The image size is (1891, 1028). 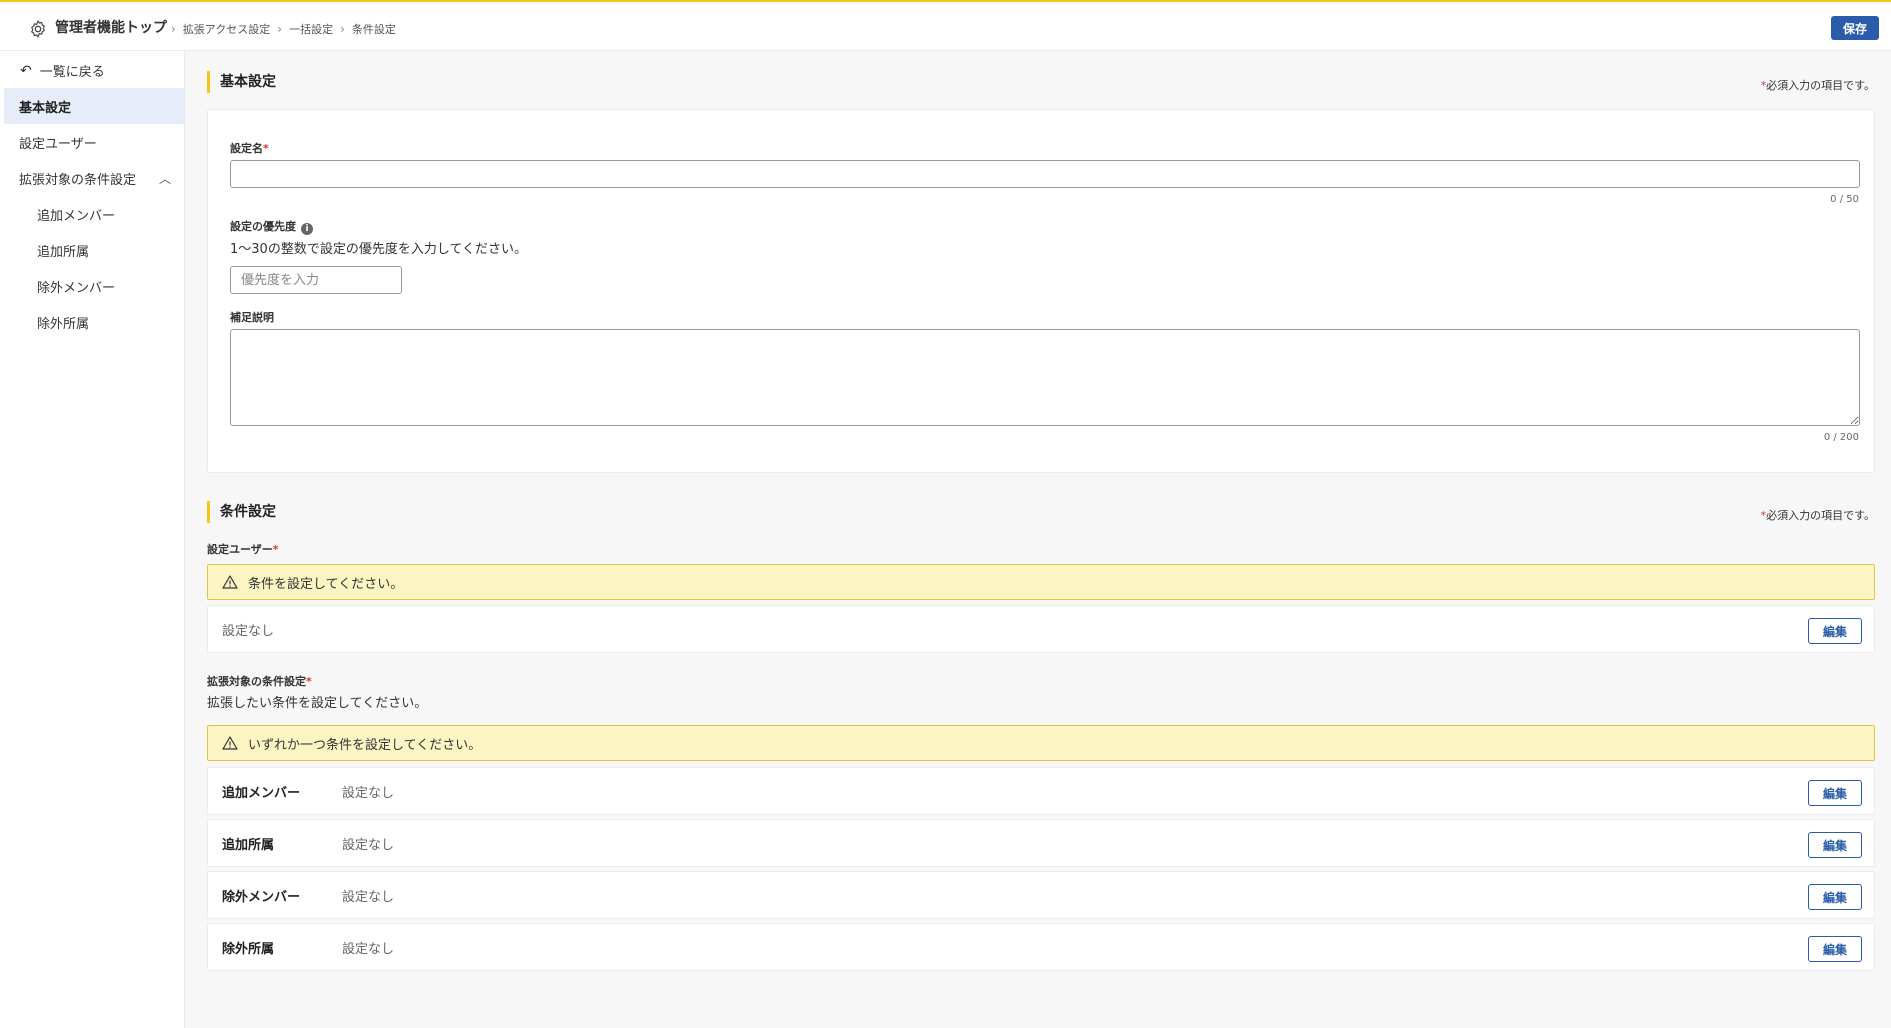 What do you see at coordinates (1041, 791) in the screenshot?
I see `condition-row-add-member: 追加メンバー 設定なし 編集` at bounding box center [1041, 791].